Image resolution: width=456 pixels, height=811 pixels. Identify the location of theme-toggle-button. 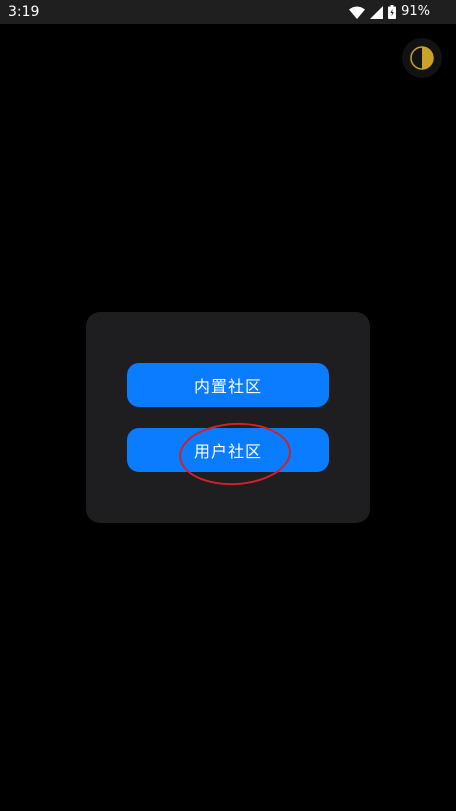
(422, 58).